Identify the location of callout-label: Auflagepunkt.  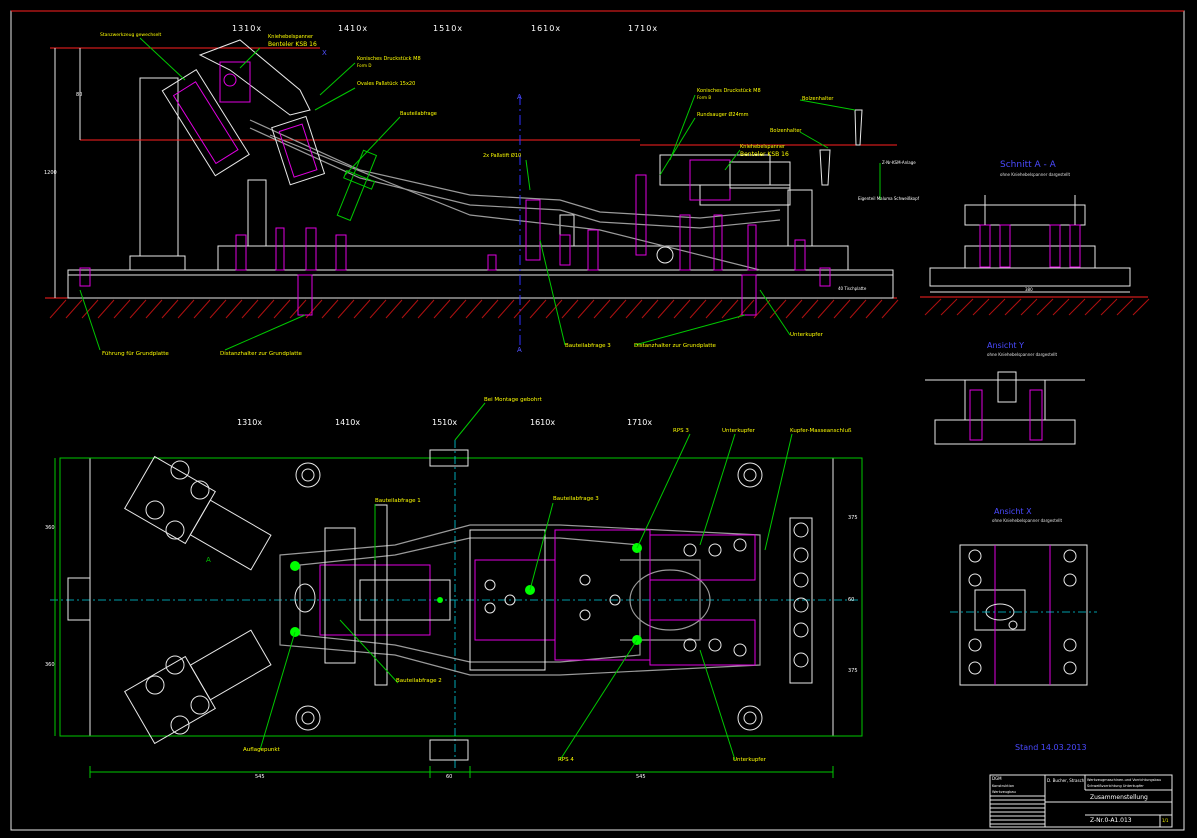
(261, 750).